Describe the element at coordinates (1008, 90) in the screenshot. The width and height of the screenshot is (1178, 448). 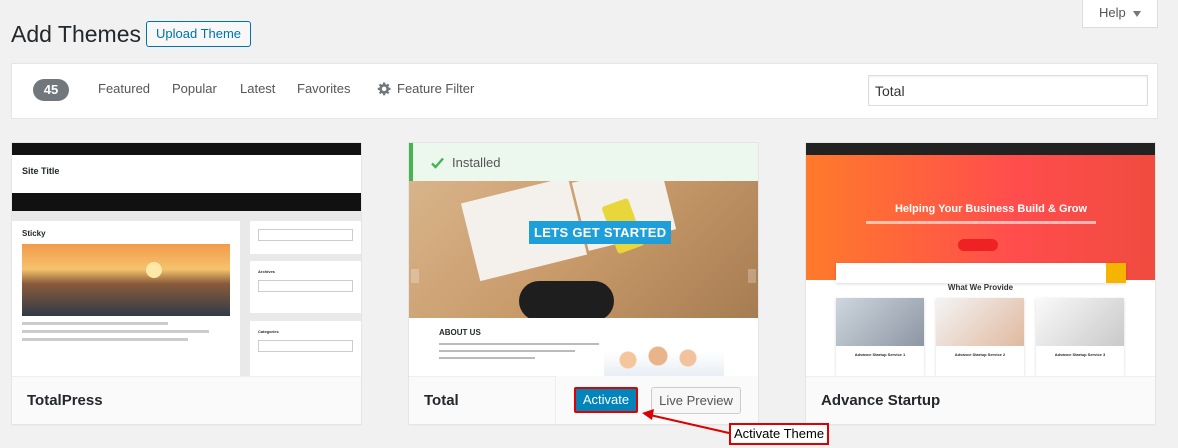
I see `search-themes-input` at that location.